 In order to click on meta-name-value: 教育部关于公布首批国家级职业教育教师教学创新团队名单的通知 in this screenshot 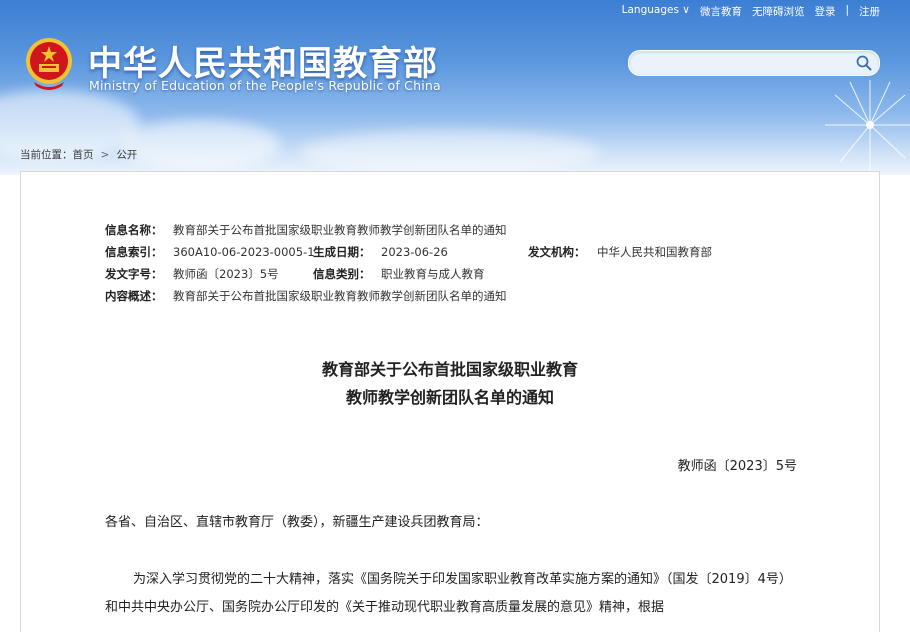, I will do `click(340, 230)`.